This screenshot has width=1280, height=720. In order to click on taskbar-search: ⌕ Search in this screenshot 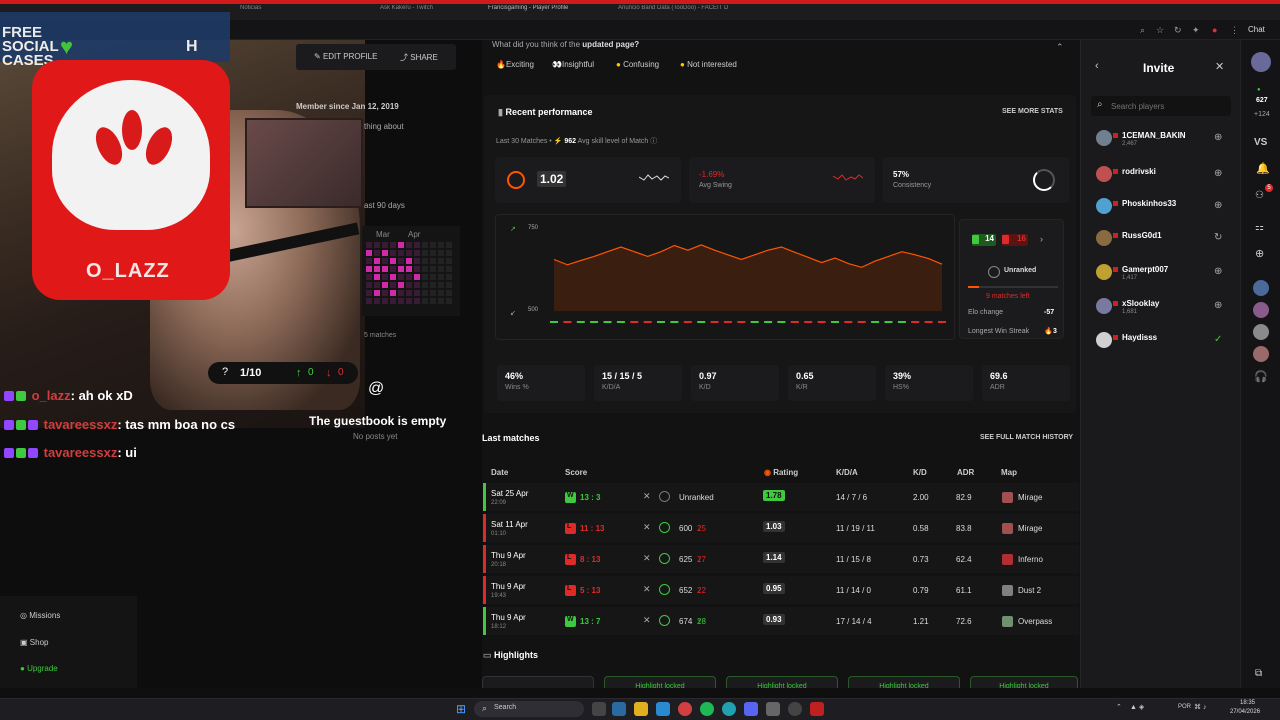, I will do `click(529, 709)`.